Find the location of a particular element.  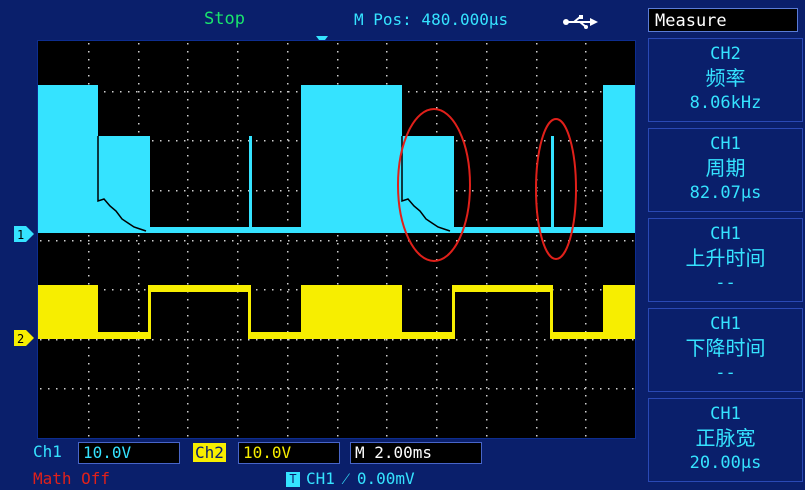

ch2-waveform is located at coordinates (336, 312).